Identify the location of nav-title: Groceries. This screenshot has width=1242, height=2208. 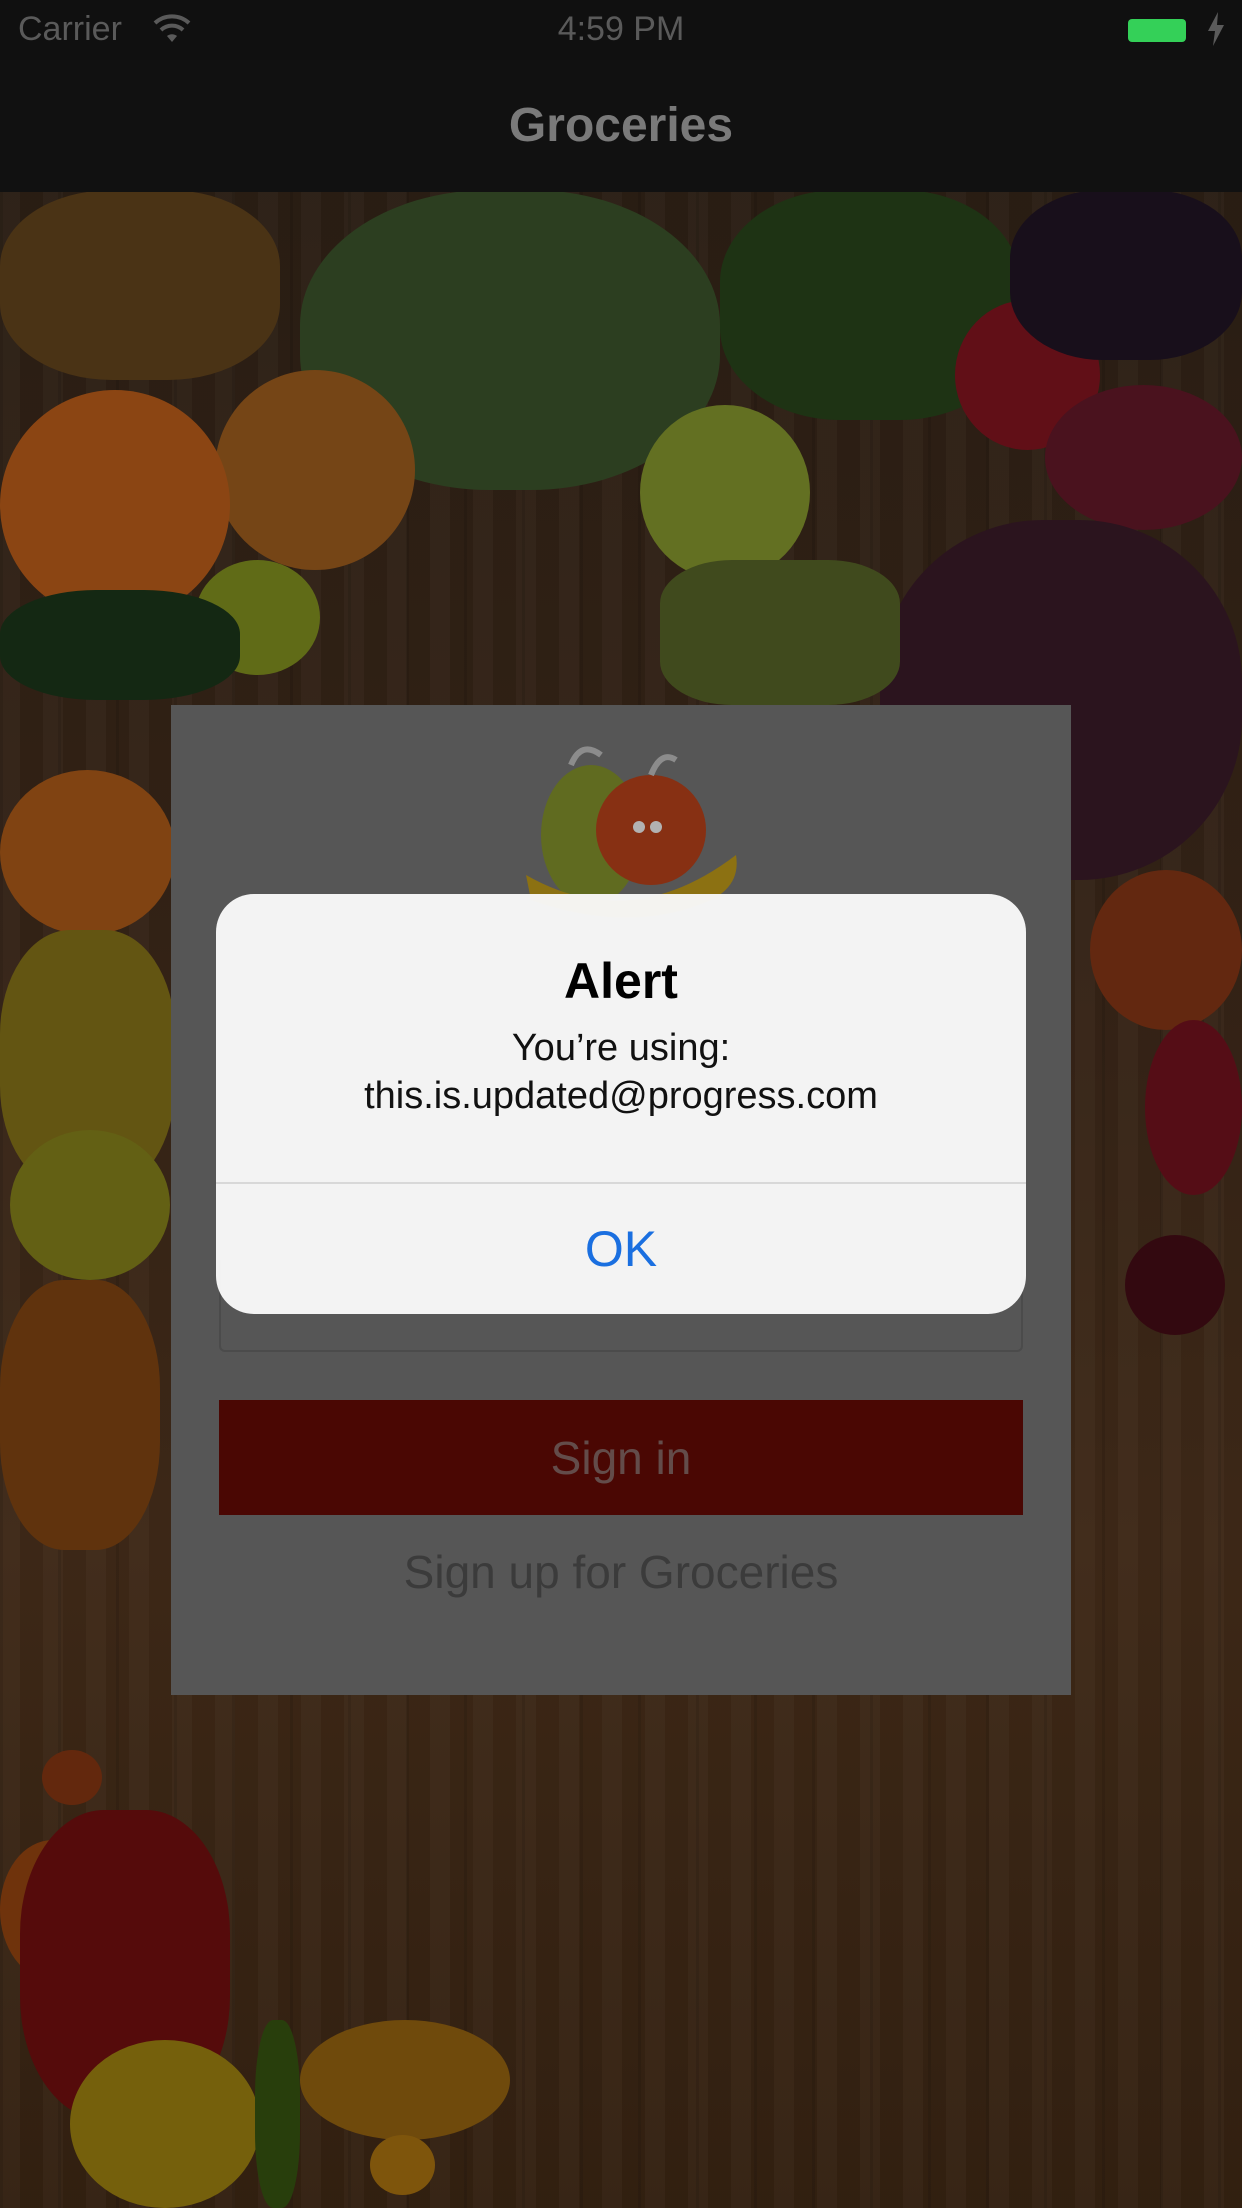
(621, 125).